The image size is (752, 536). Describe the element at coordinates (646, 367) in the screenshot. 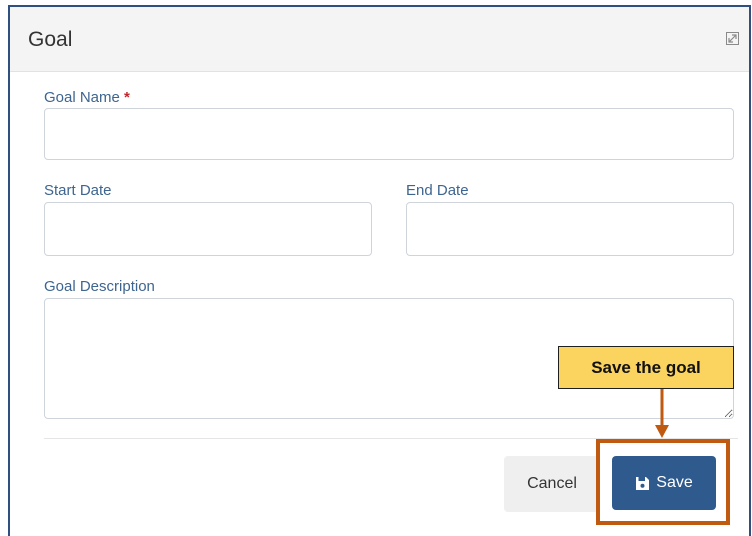

I see `callout-box: Save the goal` at that location.